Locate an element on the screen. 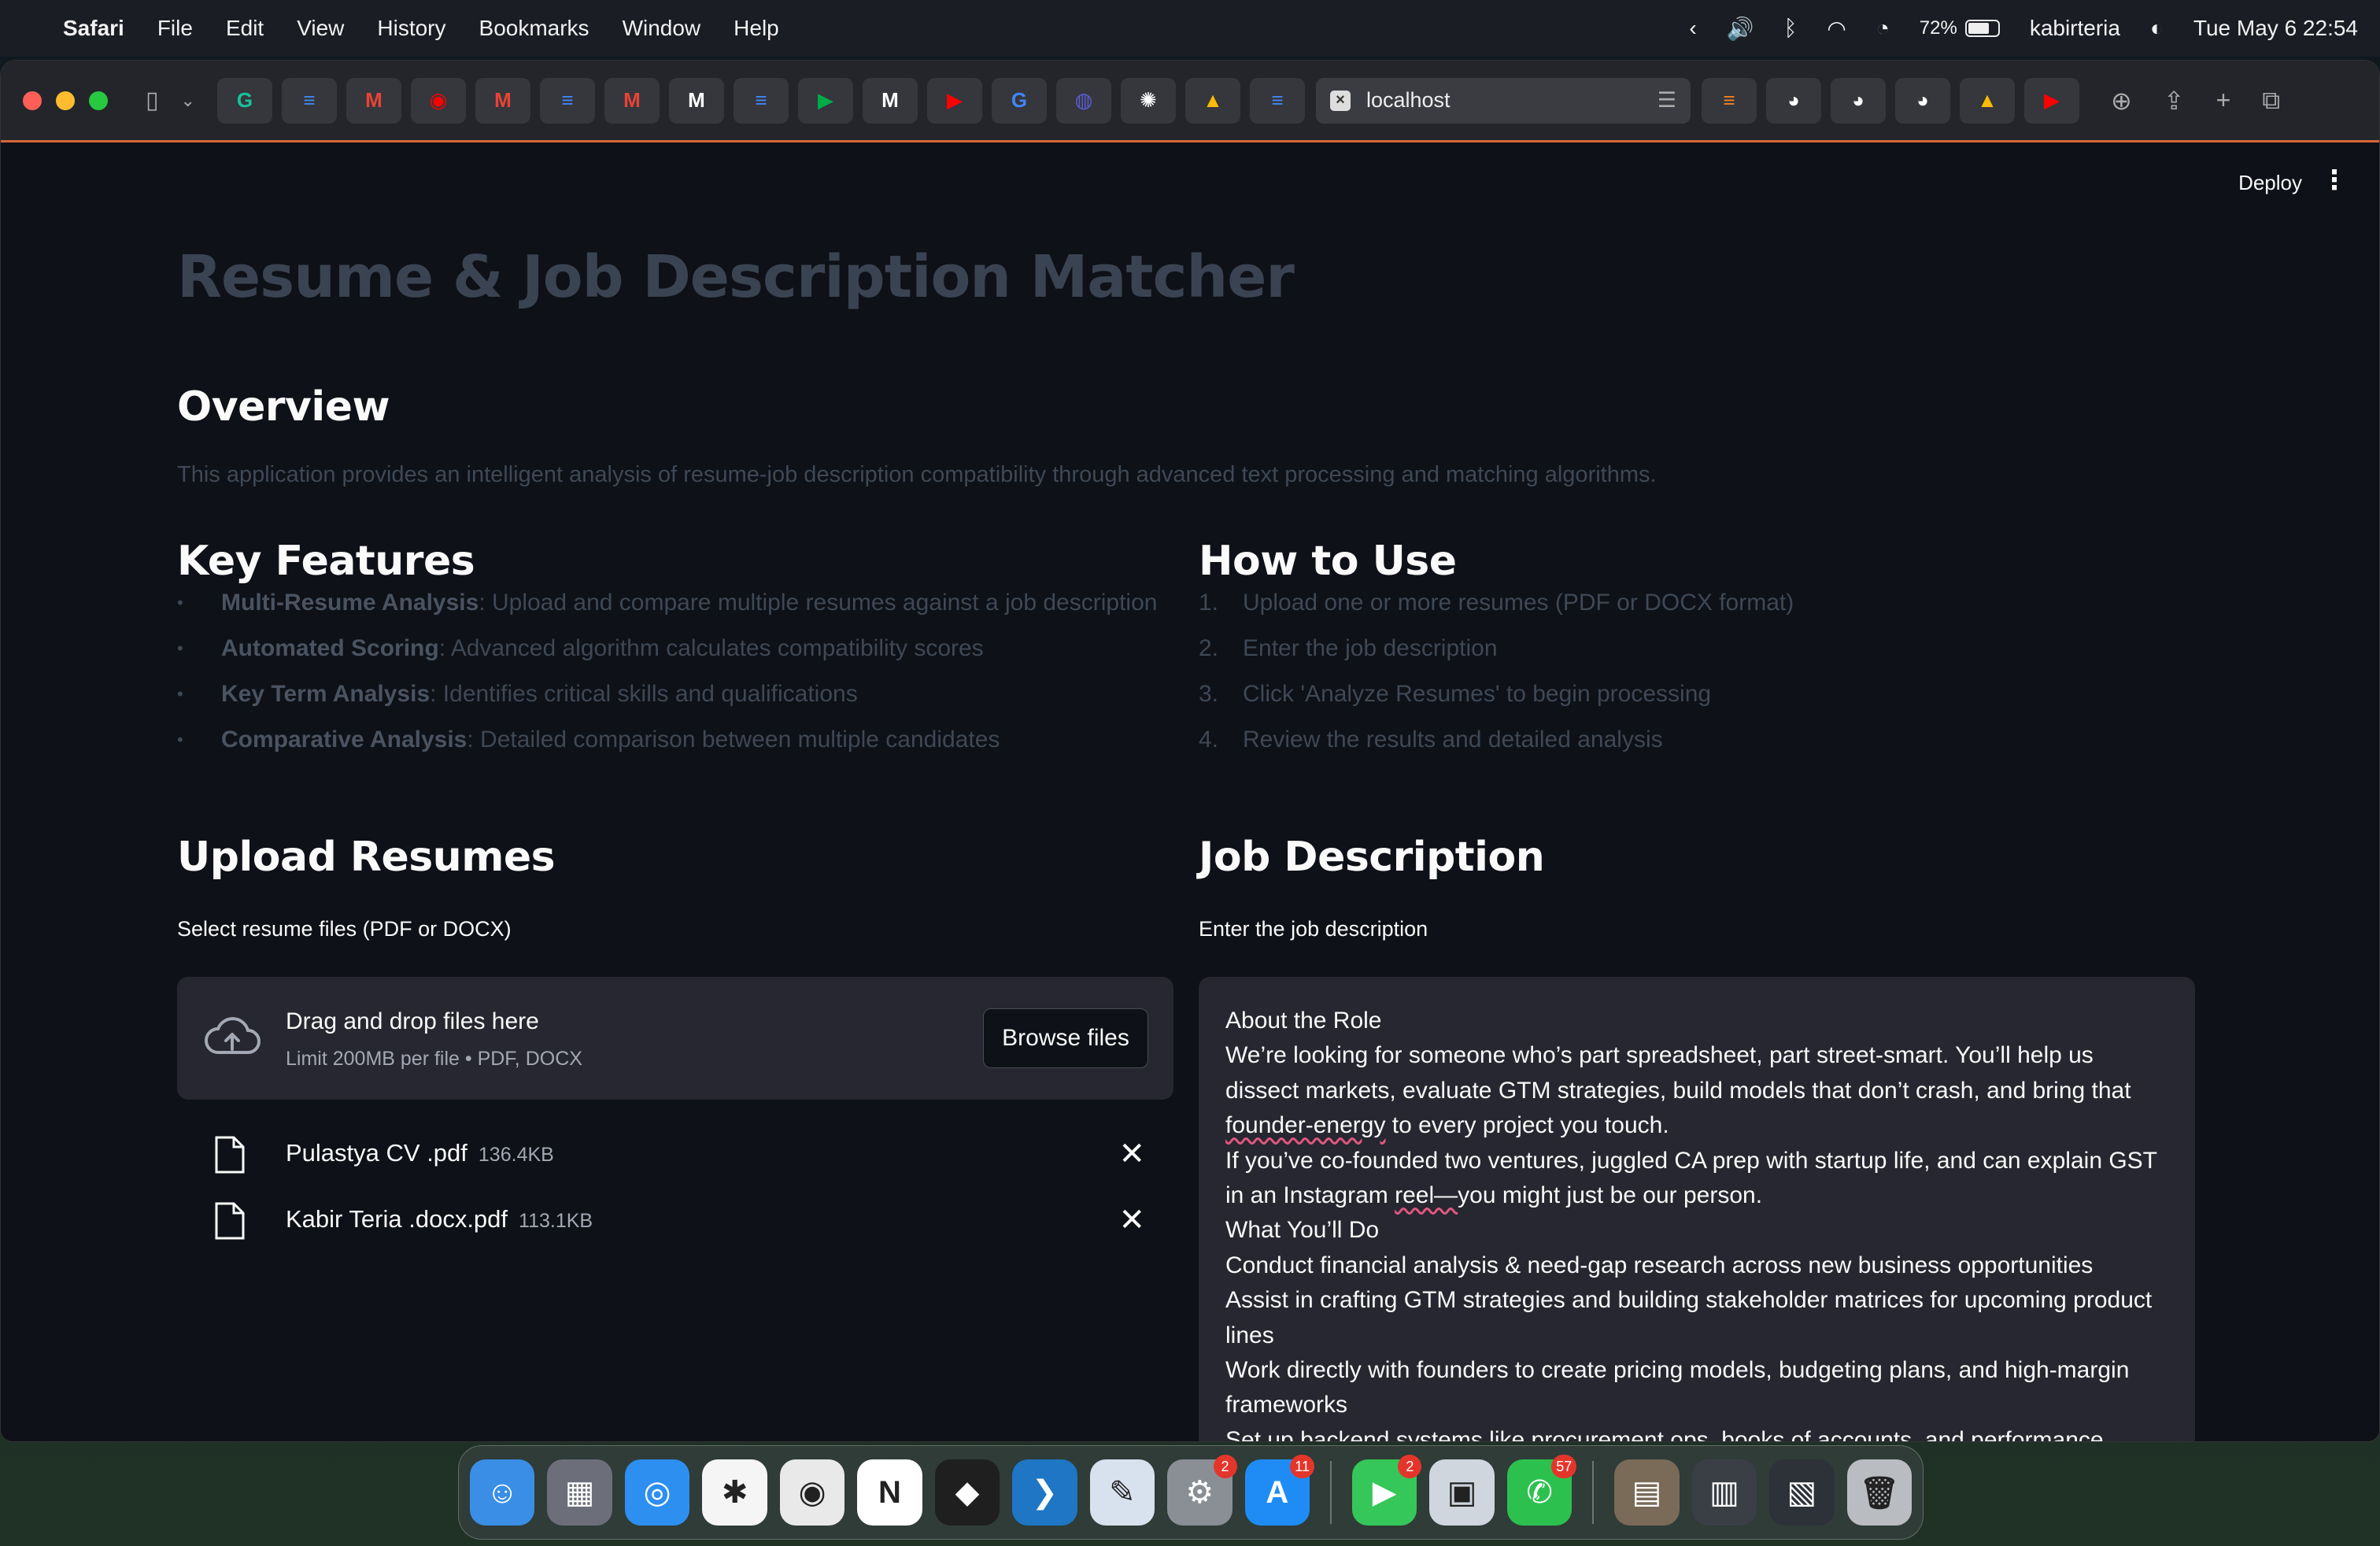 The width and height of the screenshot is (2380, 1546). file-size: 113.1KB is located at coordinates (556, 1221).